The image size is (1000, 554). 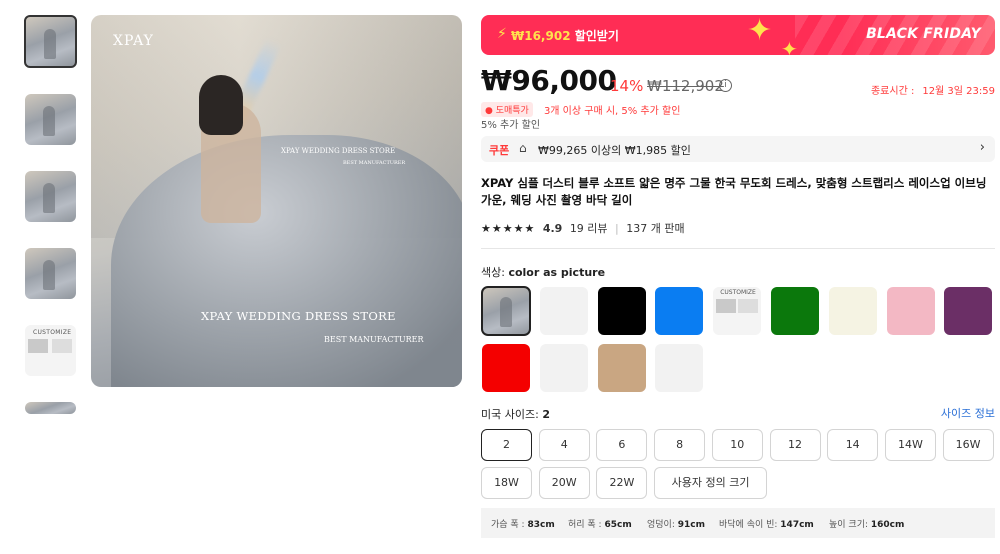 What do you see at coordinates (133, 41) in the screenshot?
I see `image-brand-text: XPAY` at bounding box center [133, 41].